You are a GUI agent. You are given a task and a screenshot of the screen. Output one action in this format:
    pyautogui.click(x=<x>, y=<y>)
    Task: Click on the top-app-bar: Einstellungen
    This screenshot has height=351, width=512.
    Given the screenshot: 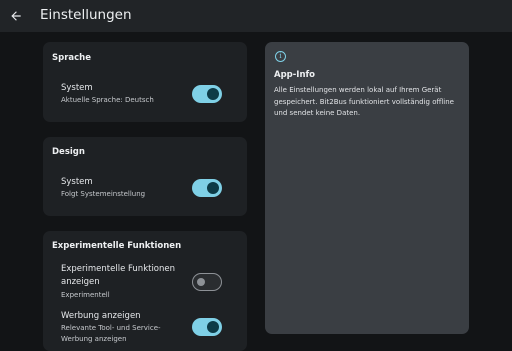 What is the action you would take?
    pyautogui.click(x=256, y=16)
    